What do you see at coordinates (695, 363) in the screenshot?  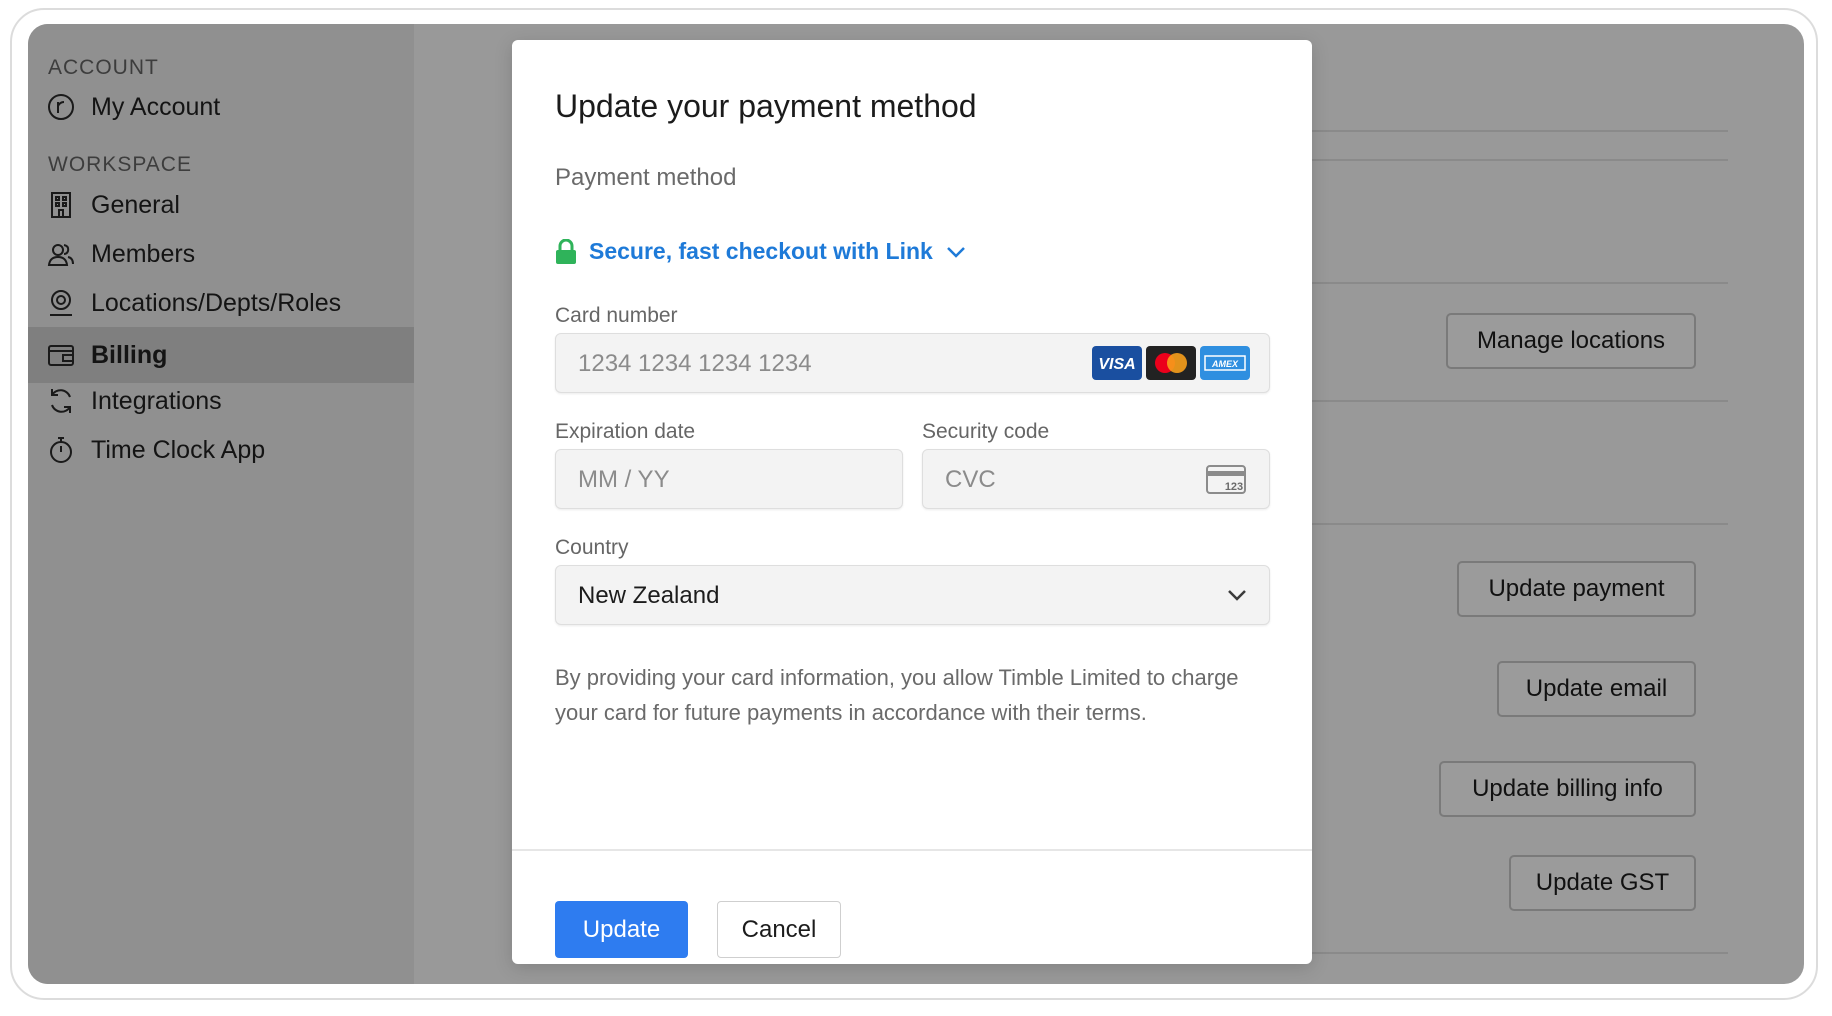 I see `card-number-placeholder: 1234 1234 1234 1234` at bounding box center [695, 363].